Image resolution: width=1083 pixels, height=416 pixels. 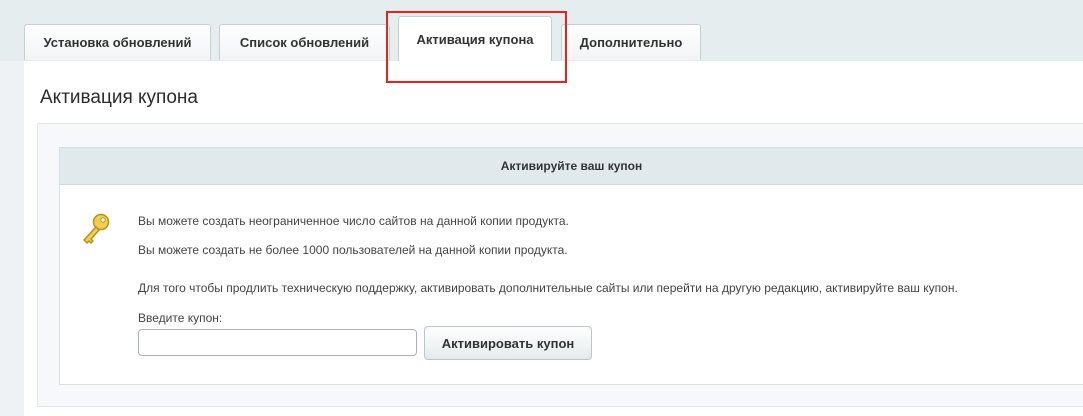 I want to click on key-icon, so click(x=96, y=228).